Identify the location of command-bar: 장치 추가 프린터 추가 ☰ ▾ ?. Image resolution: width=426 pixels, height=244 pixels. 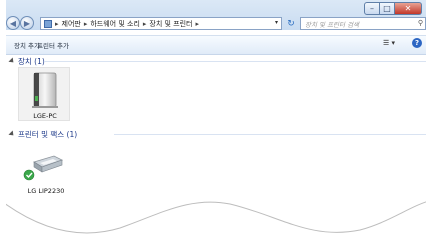
(216, 45).